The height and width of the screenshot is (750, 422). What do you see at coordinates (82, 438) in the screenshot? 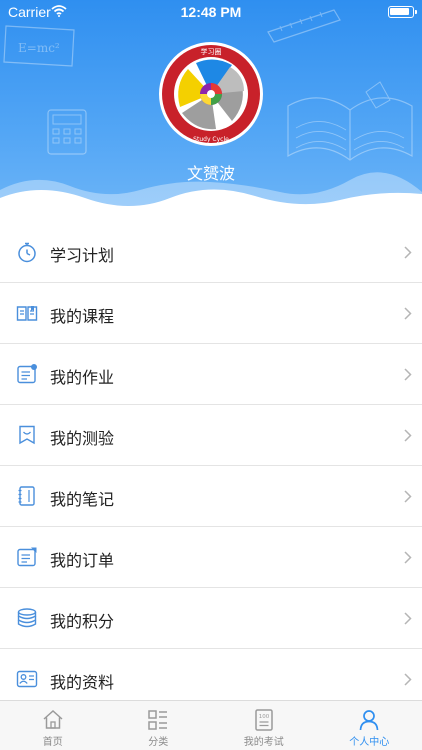
I see `menu-item-label: 我的测验` at bounding box center [82, 438].